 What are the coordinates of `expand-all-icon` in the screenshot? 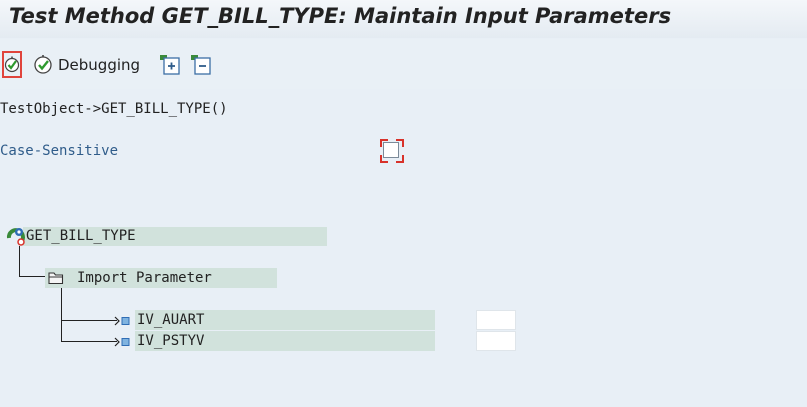 It's located at (170, 65).